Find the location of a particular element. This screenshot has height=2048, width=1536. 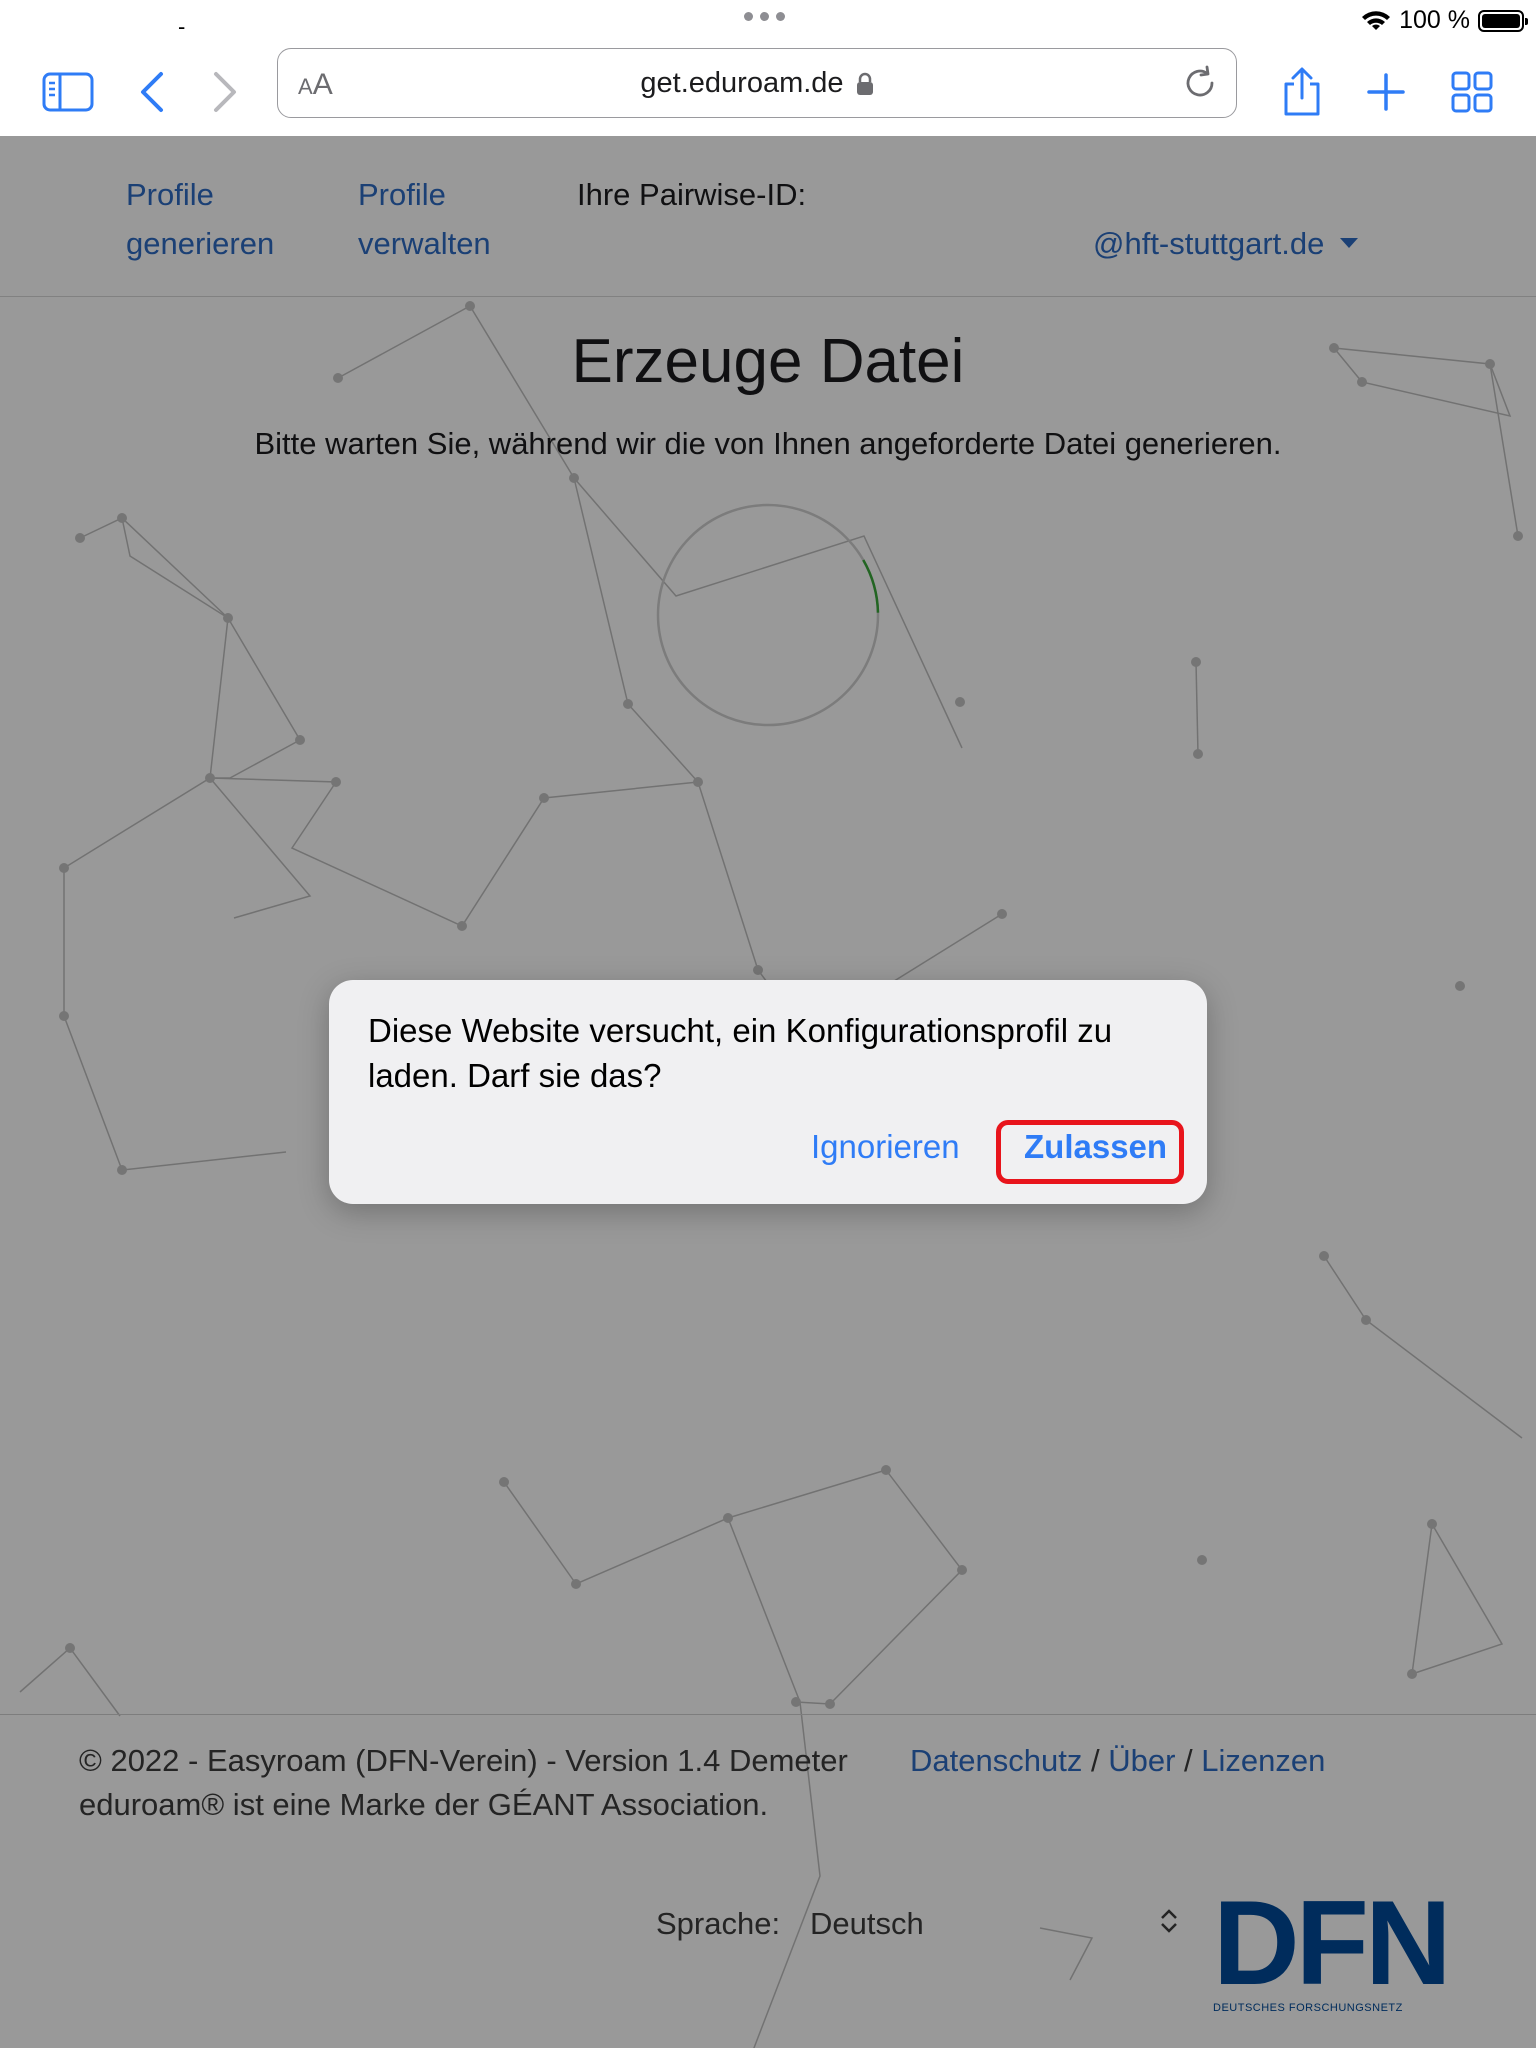

allow-button: Zulassen is located at coordinates (1095, 1147).